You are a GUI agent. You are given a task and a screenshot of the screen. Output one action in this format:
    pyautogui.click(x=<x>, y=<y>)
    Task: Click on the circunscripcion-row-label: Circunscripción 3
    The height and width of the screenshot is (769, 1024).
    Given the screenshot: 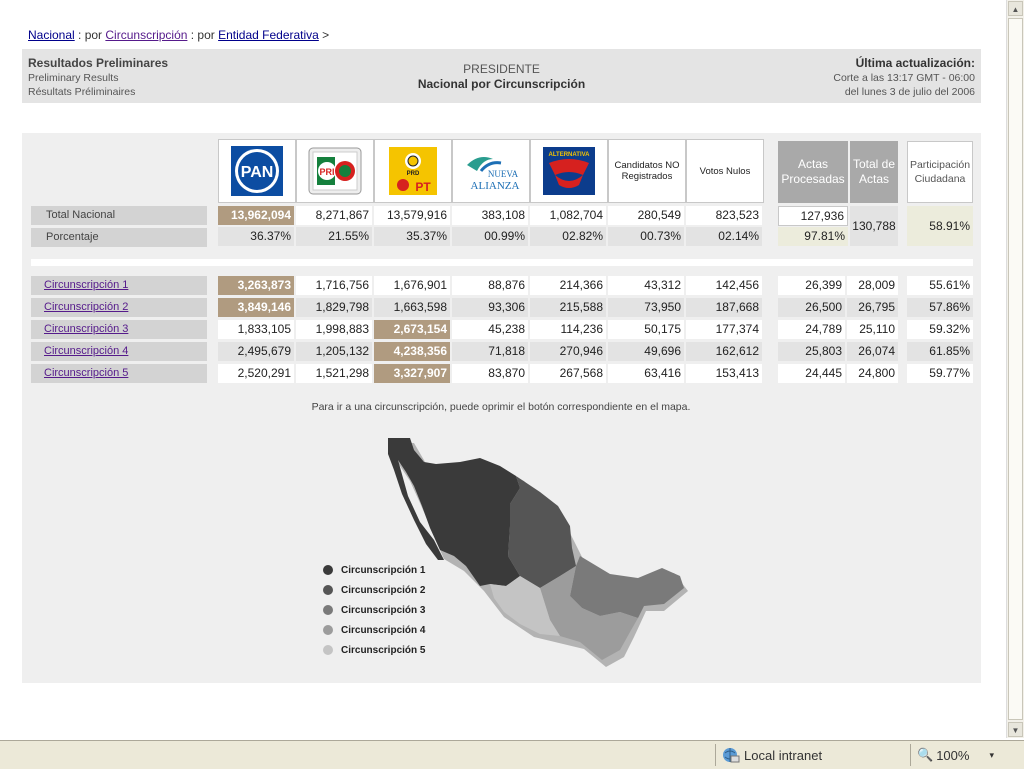 What is the action you would take?
    pyautogui.click(x=119, y=329)
    